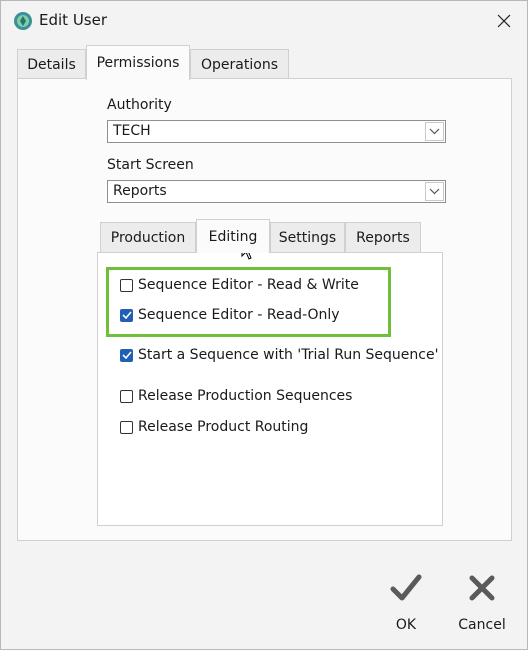  I want to click on perm-sequence-editor-read-only: Sequence Editor - Read-Only, so click(230, 315).